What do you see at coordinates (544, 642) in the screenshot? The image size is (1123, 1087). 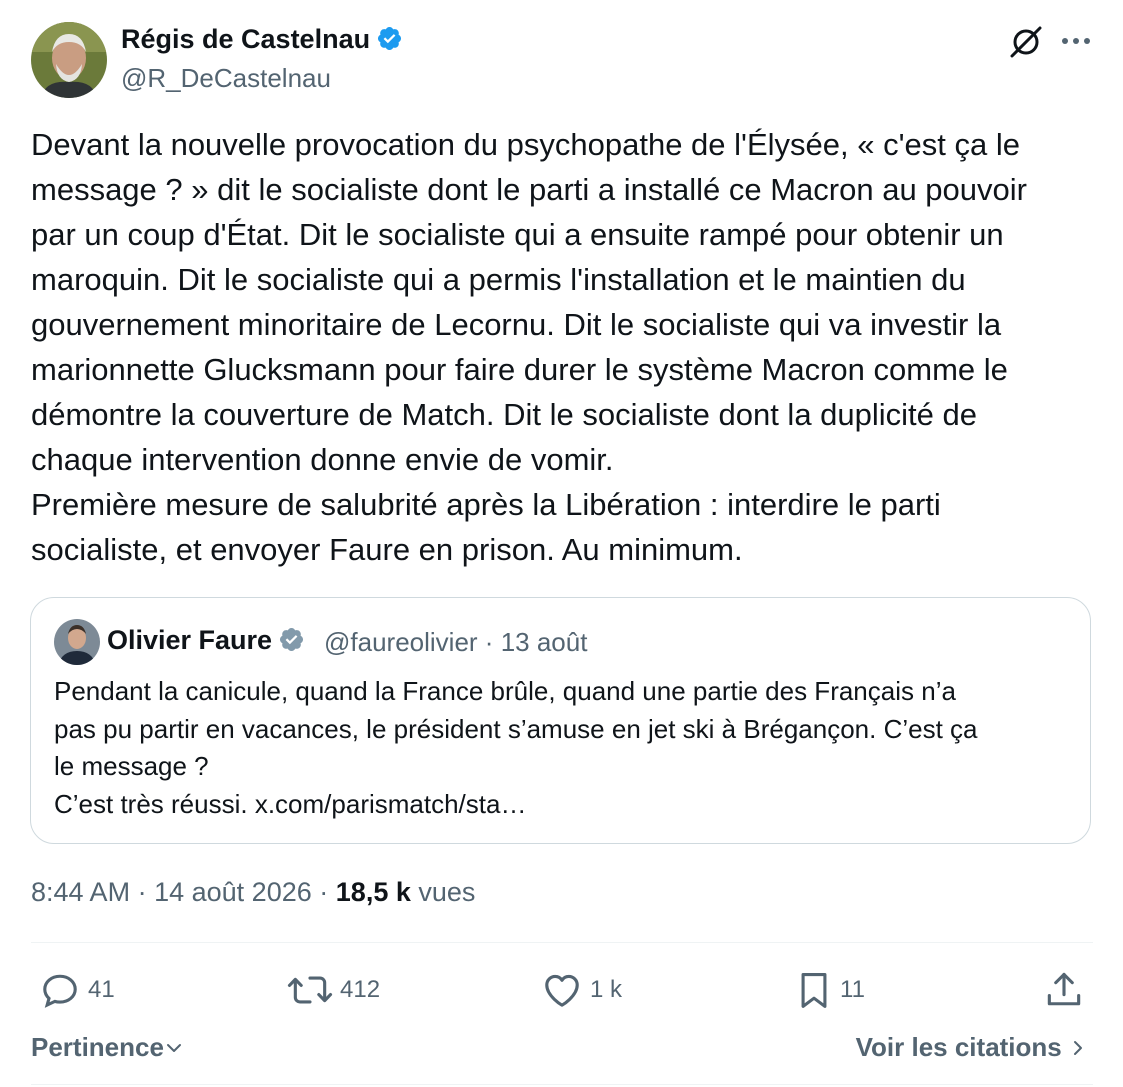 I see `quoted-date: 13 août` at bounding box center [544, 642].